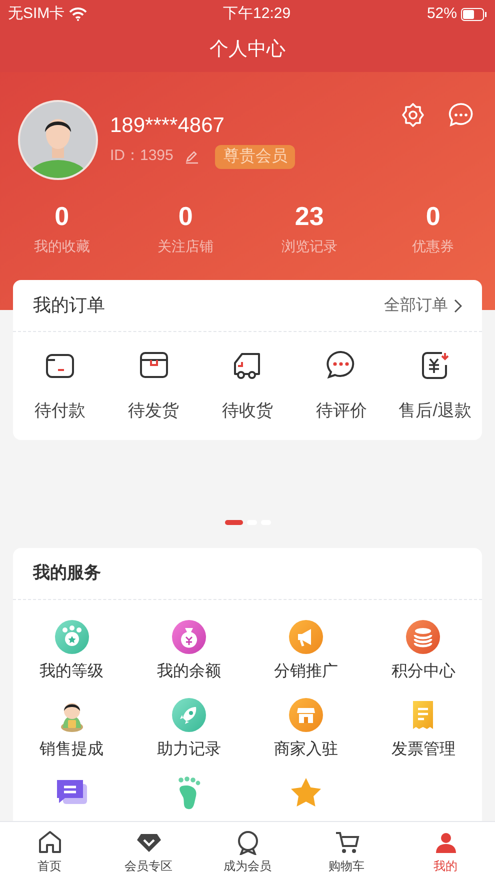 Image resolution: width=495 pixels, height=881 pixels. I want to click on settings-icon, so click(413, 115).